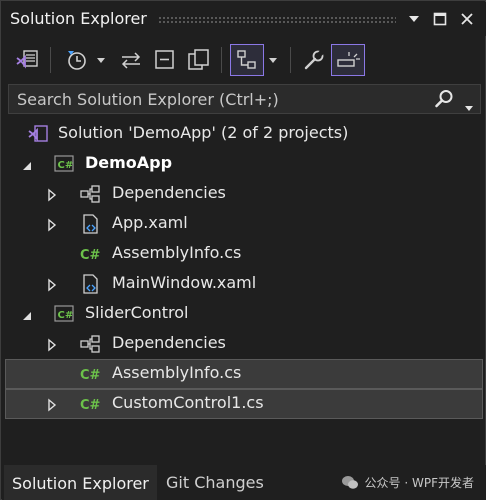 The height and width of the screenshot is (500, 486). I want to click on tree-item-label: SliderControl, so click(137, 312).